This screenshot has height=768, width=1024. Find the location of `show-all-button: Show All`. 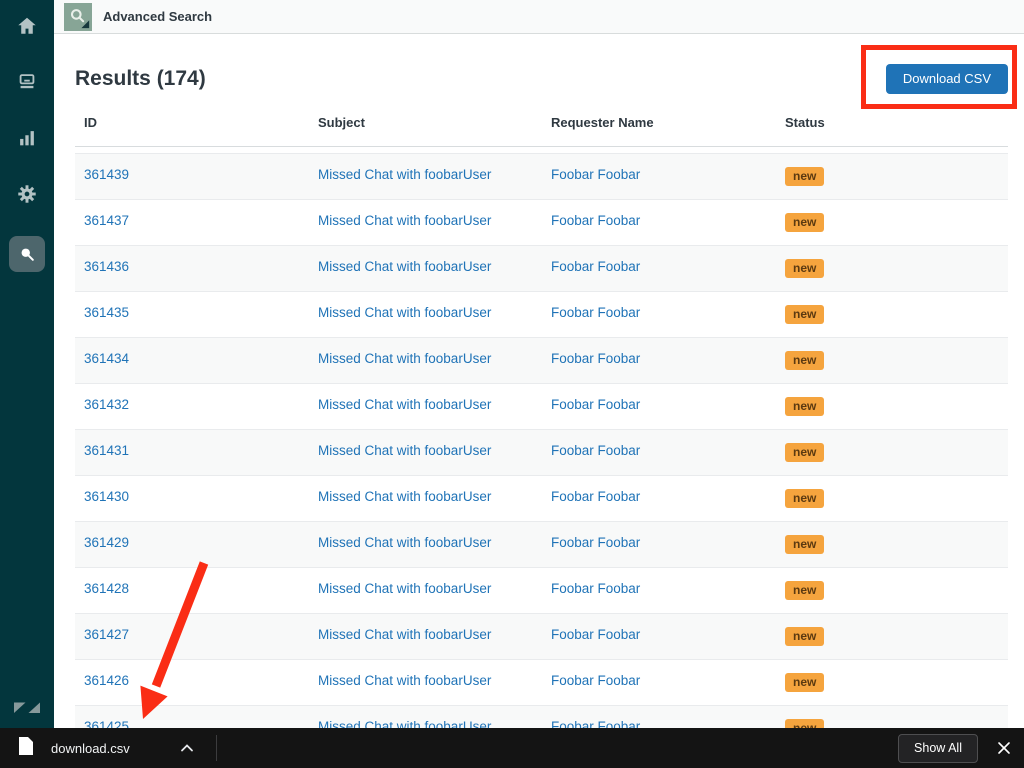

show-all-button: Show All is located at coordinates (938, 748).